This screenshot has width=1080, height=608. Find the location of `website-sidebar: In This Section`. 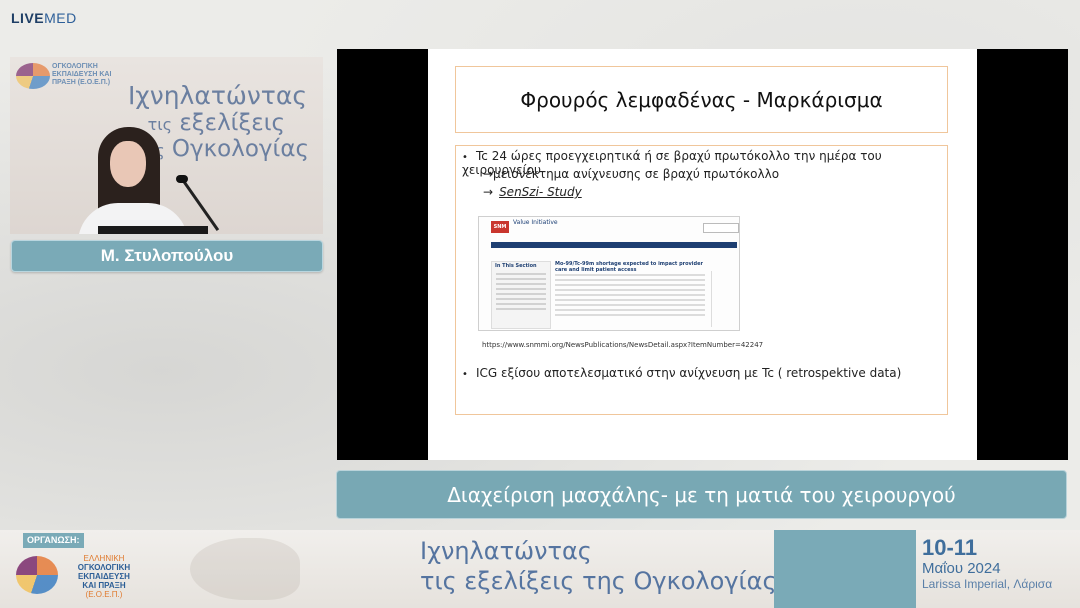

website-sidebar: In This Section is located at coordinates (521, 295).